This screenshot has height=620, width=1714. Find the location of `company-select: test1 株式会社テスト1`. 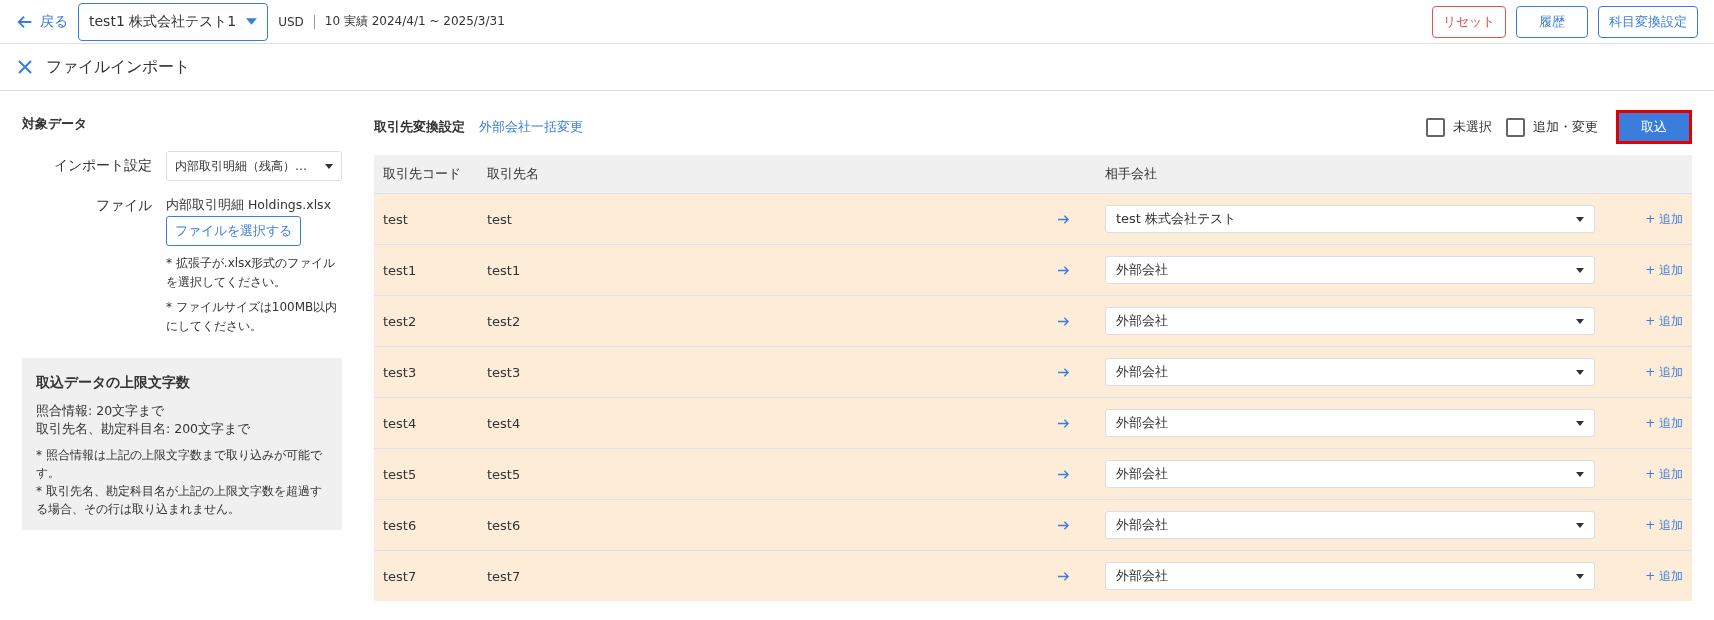

company-select: test1 株式会社テスト1 is located at coordinates (173, 21).